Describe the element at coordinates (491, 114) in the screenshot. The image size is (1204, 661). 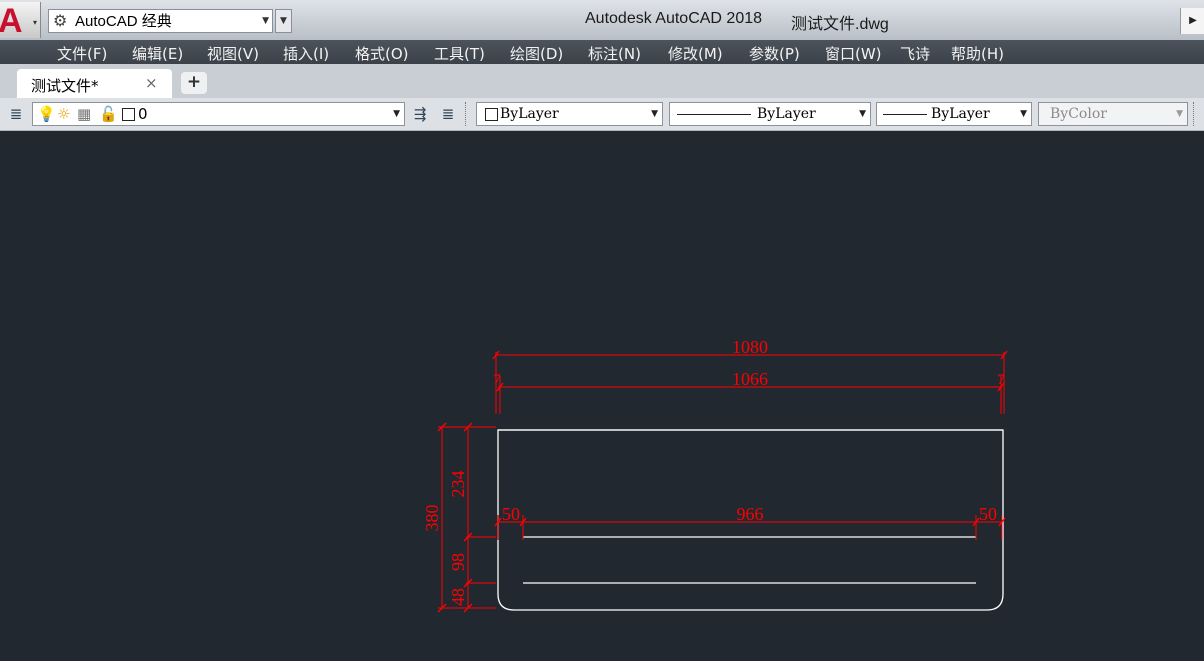
I see `color-swatch` at that location.